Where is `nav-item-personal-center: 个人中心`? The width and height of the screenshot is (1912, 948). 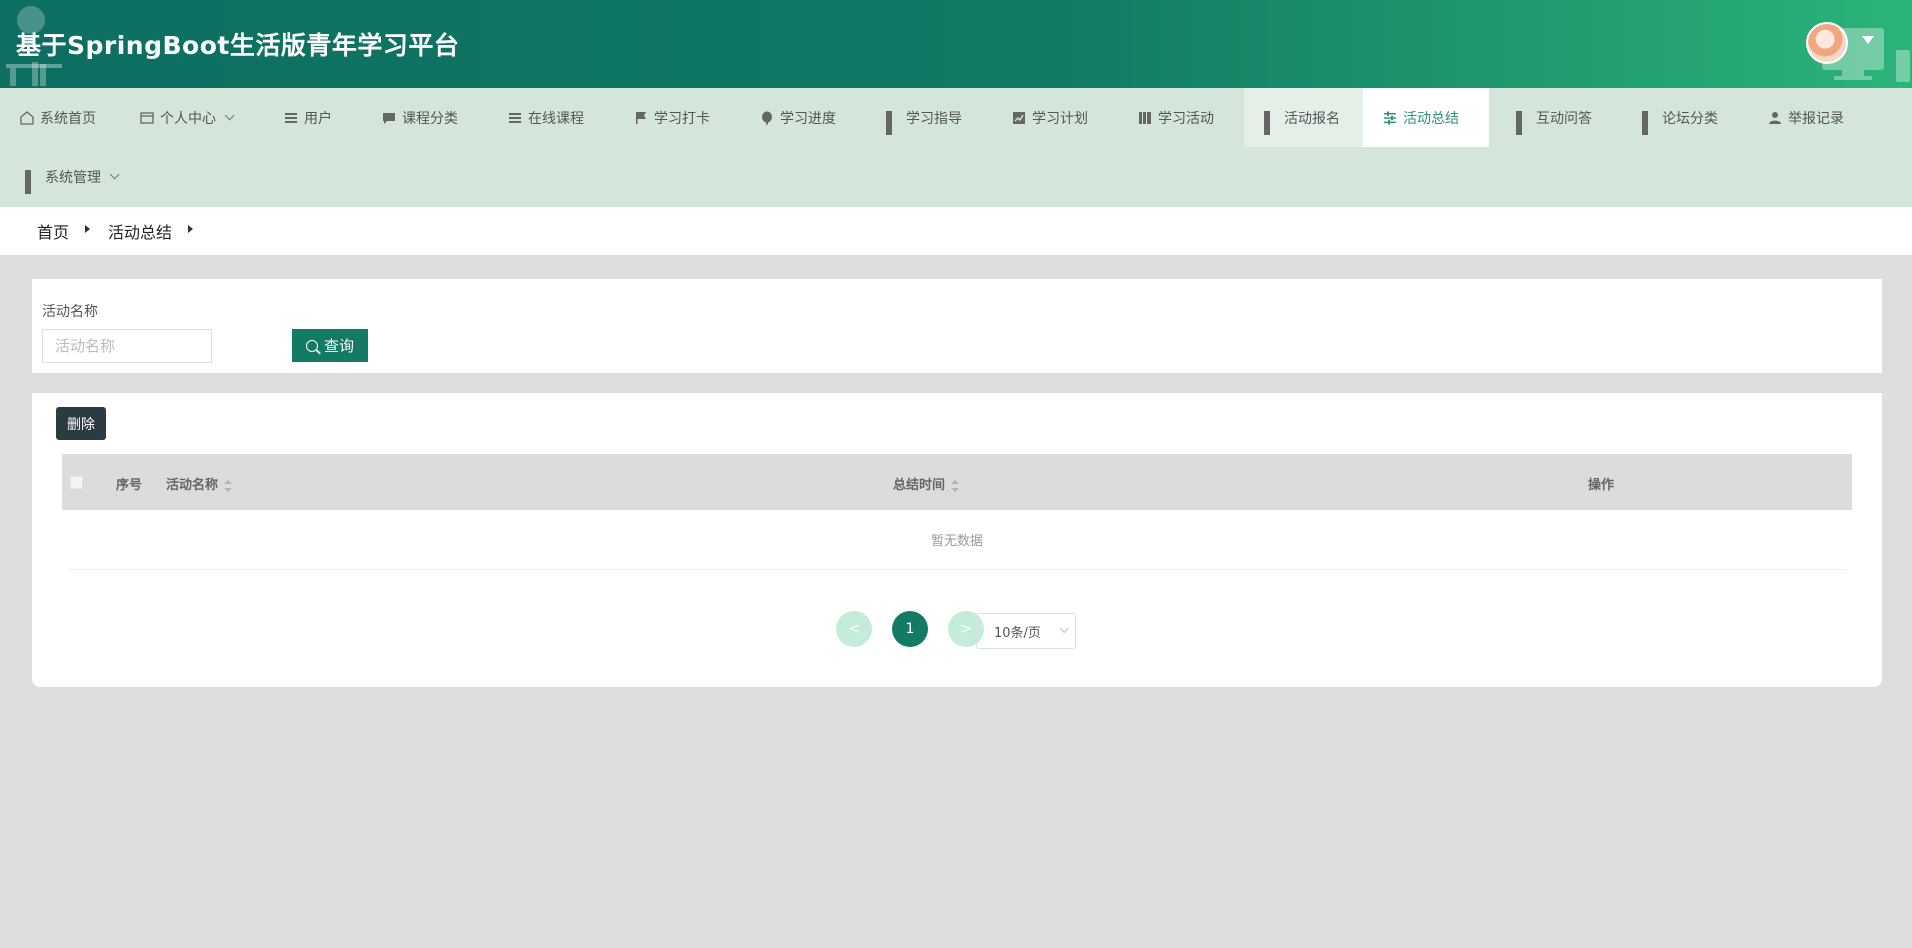 nav-item-personal-center: 个人中心 is located at coordinates (185, 117).